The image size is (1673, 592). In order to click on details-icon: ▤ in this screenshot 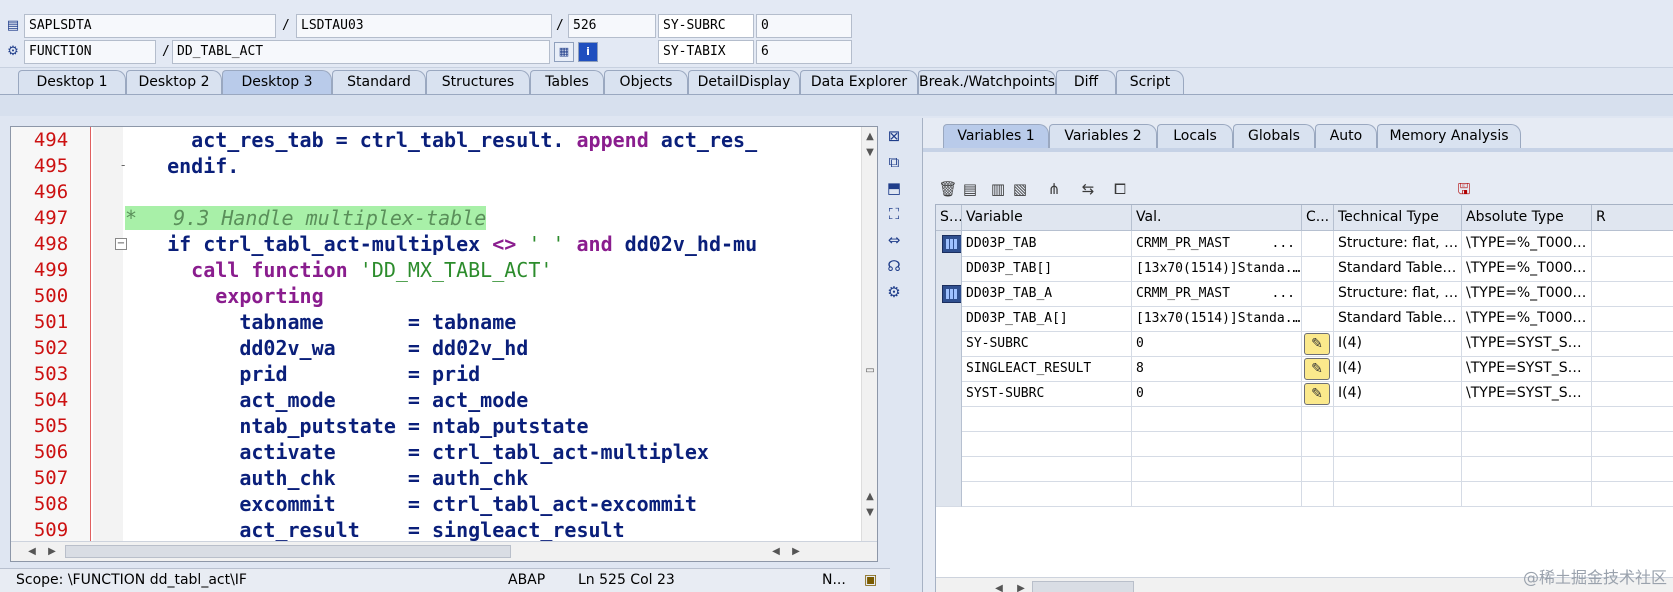, I will do `click(970, 189)`.